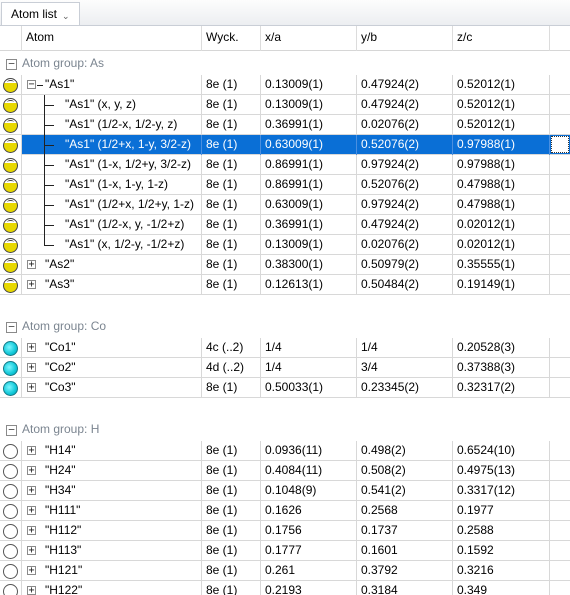  I want to click on z-coordinate-cell: 0.3317(12), so click(501, 491).